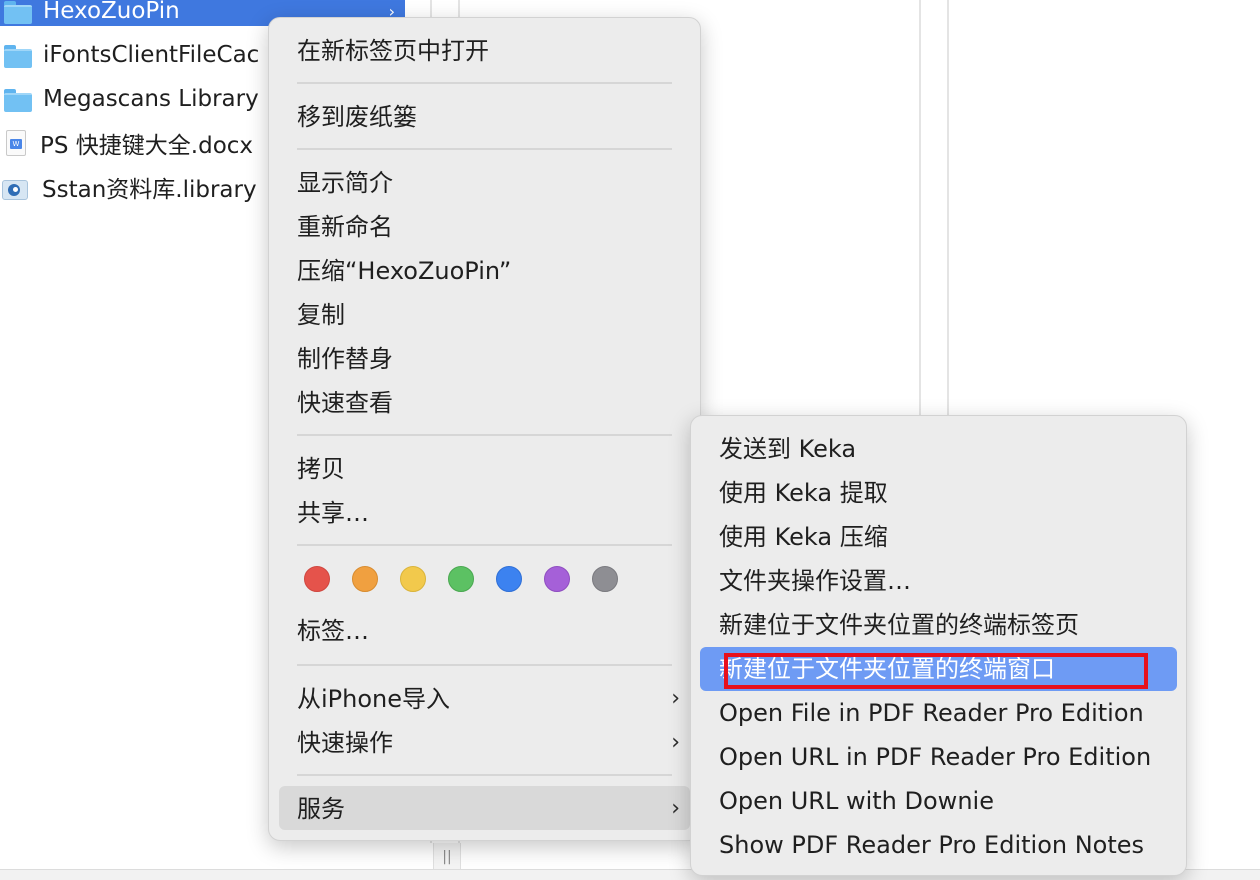  I want to click on tag-red-dot, so click(317, 579).